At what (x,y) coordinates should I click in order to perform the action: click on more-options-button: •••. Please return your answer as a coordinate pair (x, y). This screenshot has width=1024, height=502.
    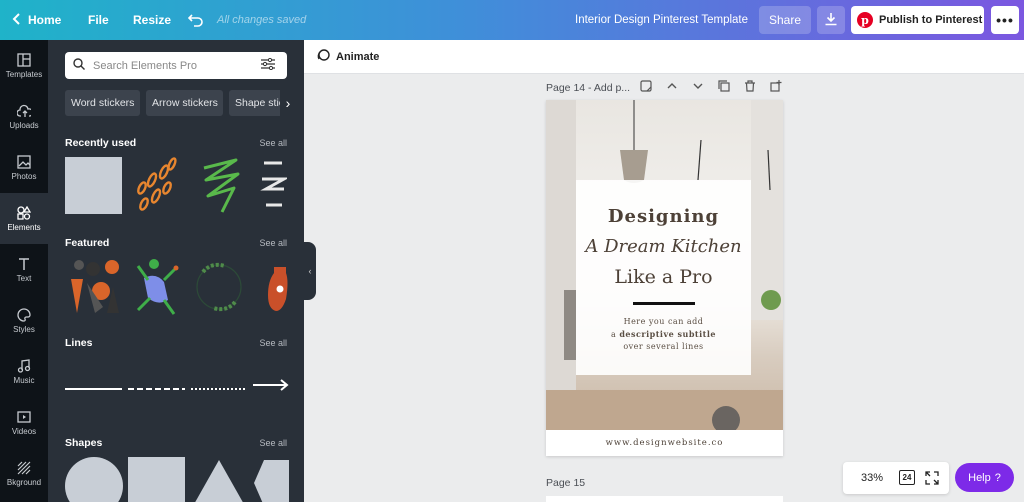
    Looking at the image, I should click on (1005, 20).